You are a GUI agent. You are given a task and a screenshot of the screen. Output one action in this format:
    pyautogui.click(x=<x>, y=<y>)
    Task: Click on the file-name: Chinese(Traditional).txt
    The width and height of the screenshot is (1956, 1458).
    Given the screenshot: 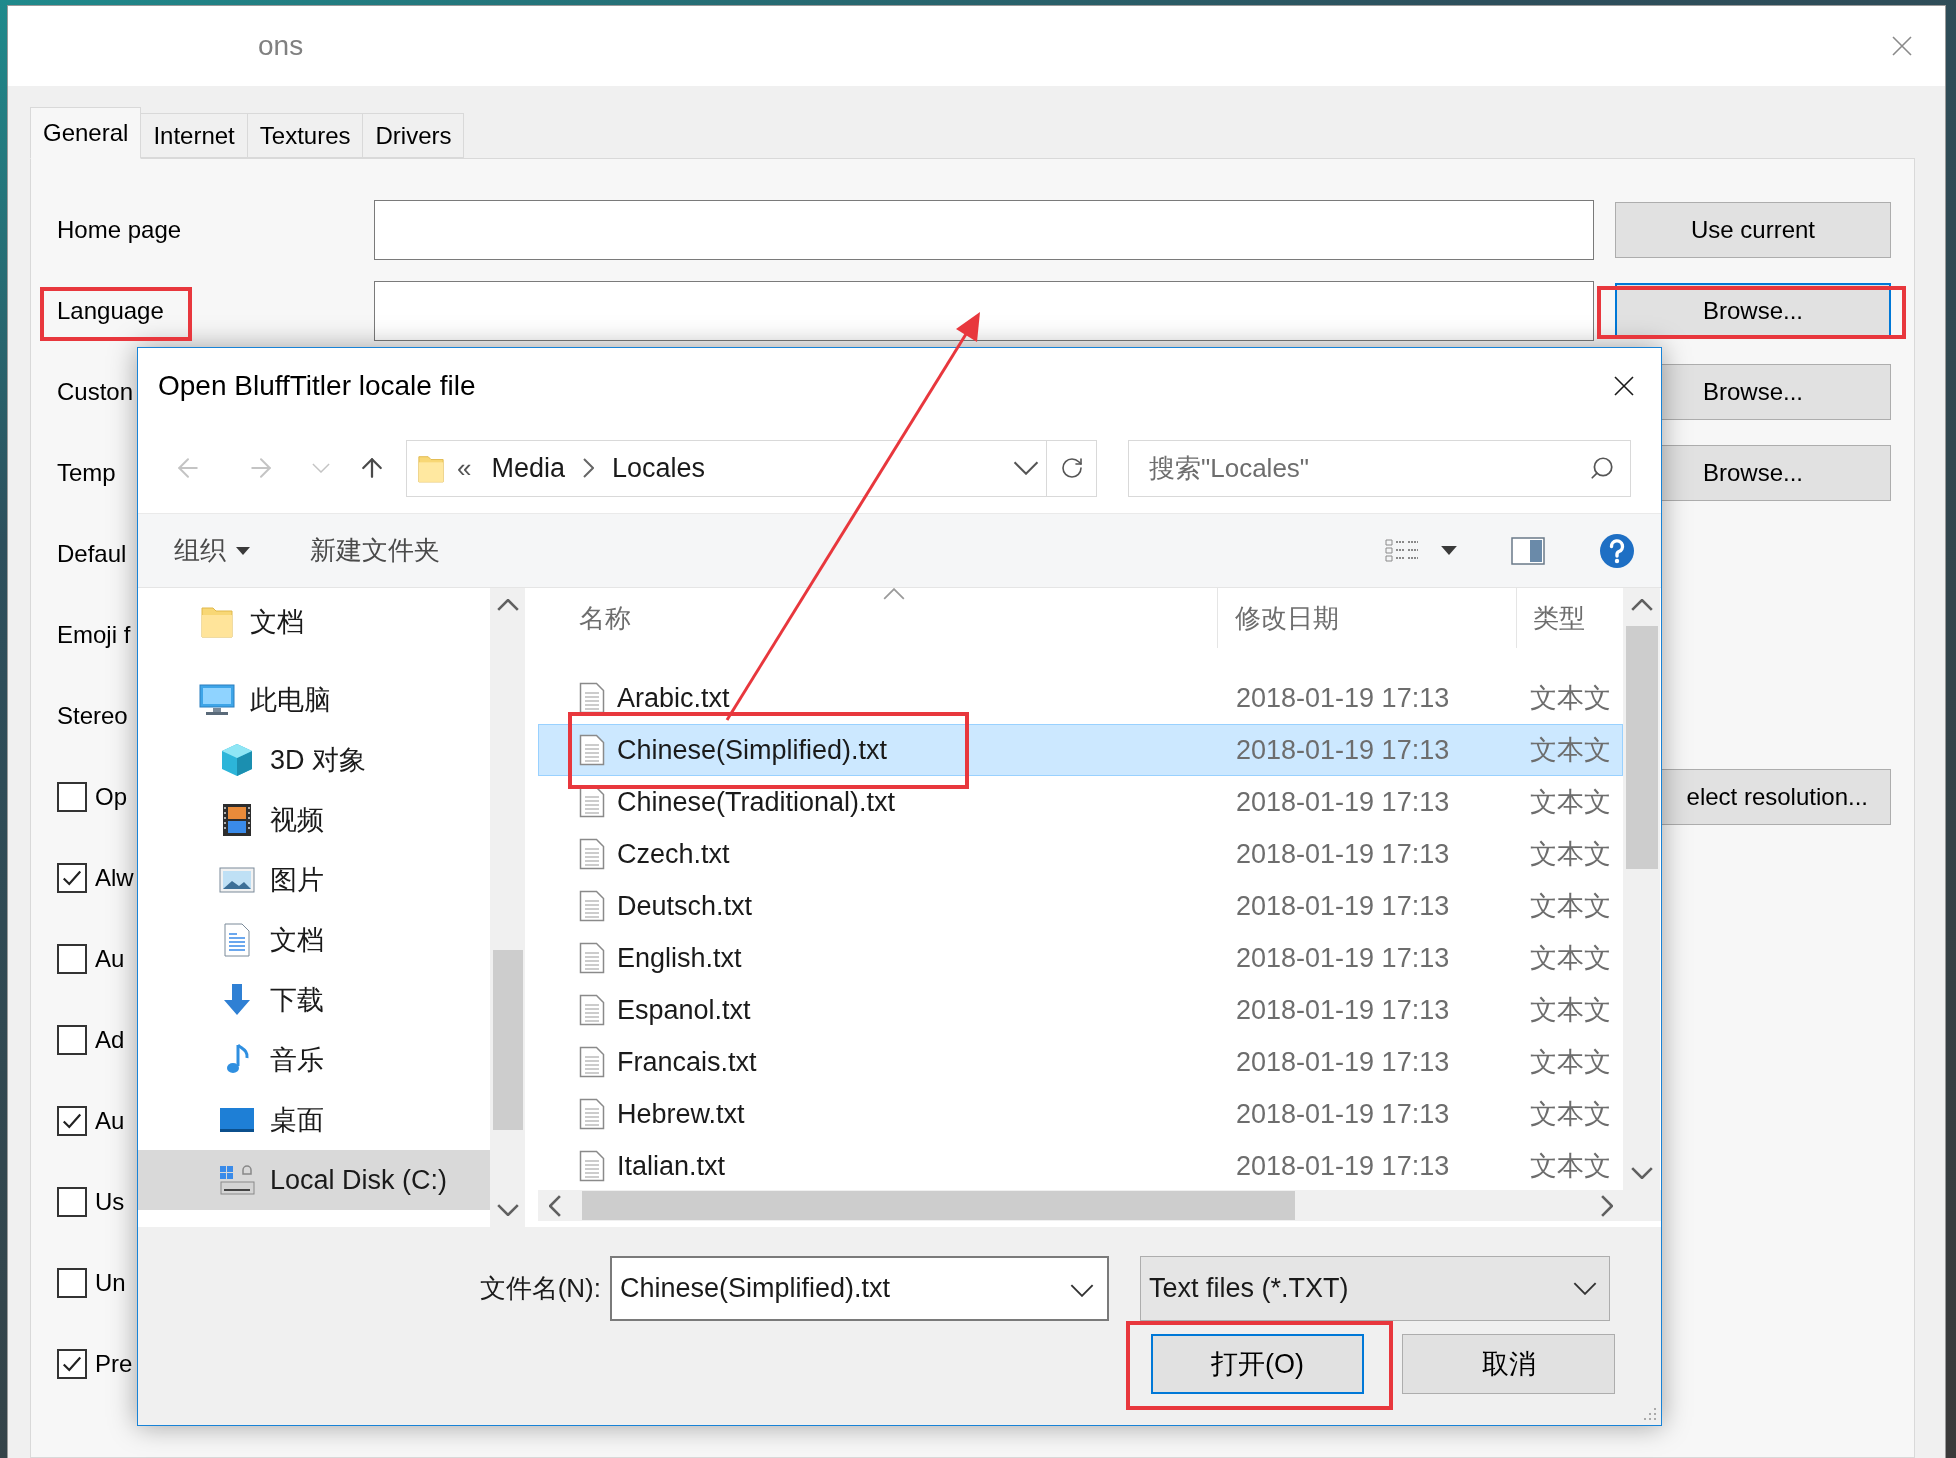 What is the action you would take?
    pyautogui.click(x=756, y=802)
    